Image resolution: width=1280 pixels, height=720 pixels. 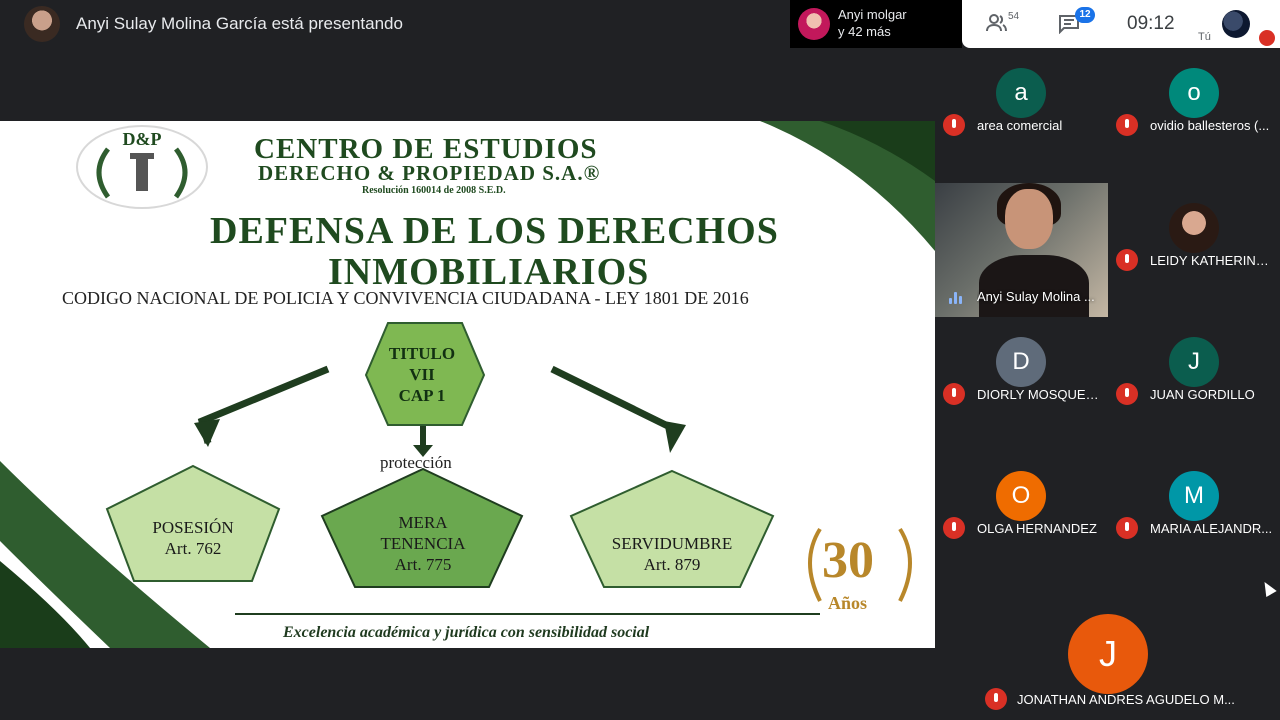 What do you see at coordinates (848, 572) in the screenshot?
I see `anniversary-badge: 30 Años` at bounding box center [848, 572].